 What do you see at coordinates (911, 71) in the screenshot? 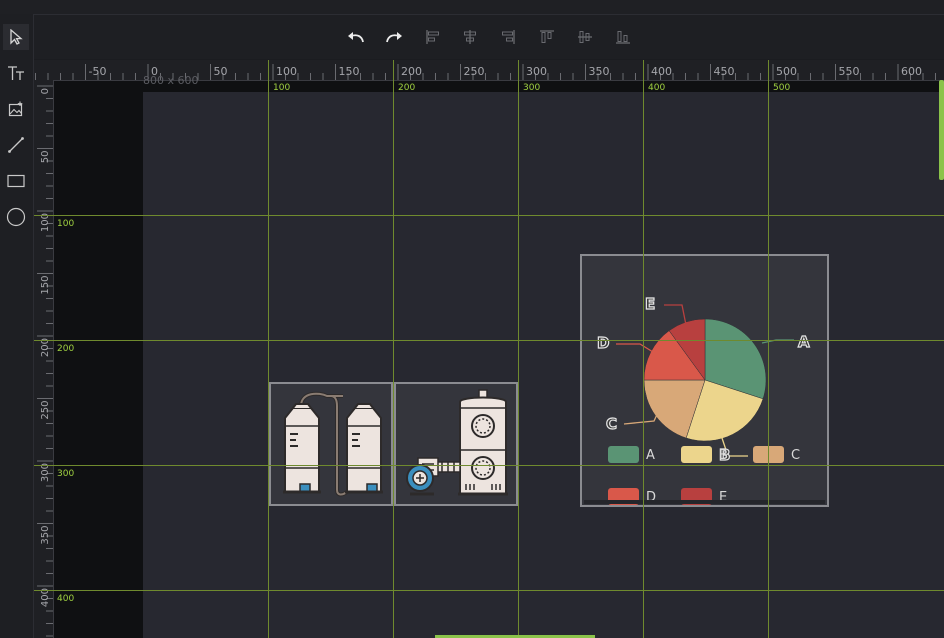
I see `ruler-top-label: 600` at bounding box center [911, 71].